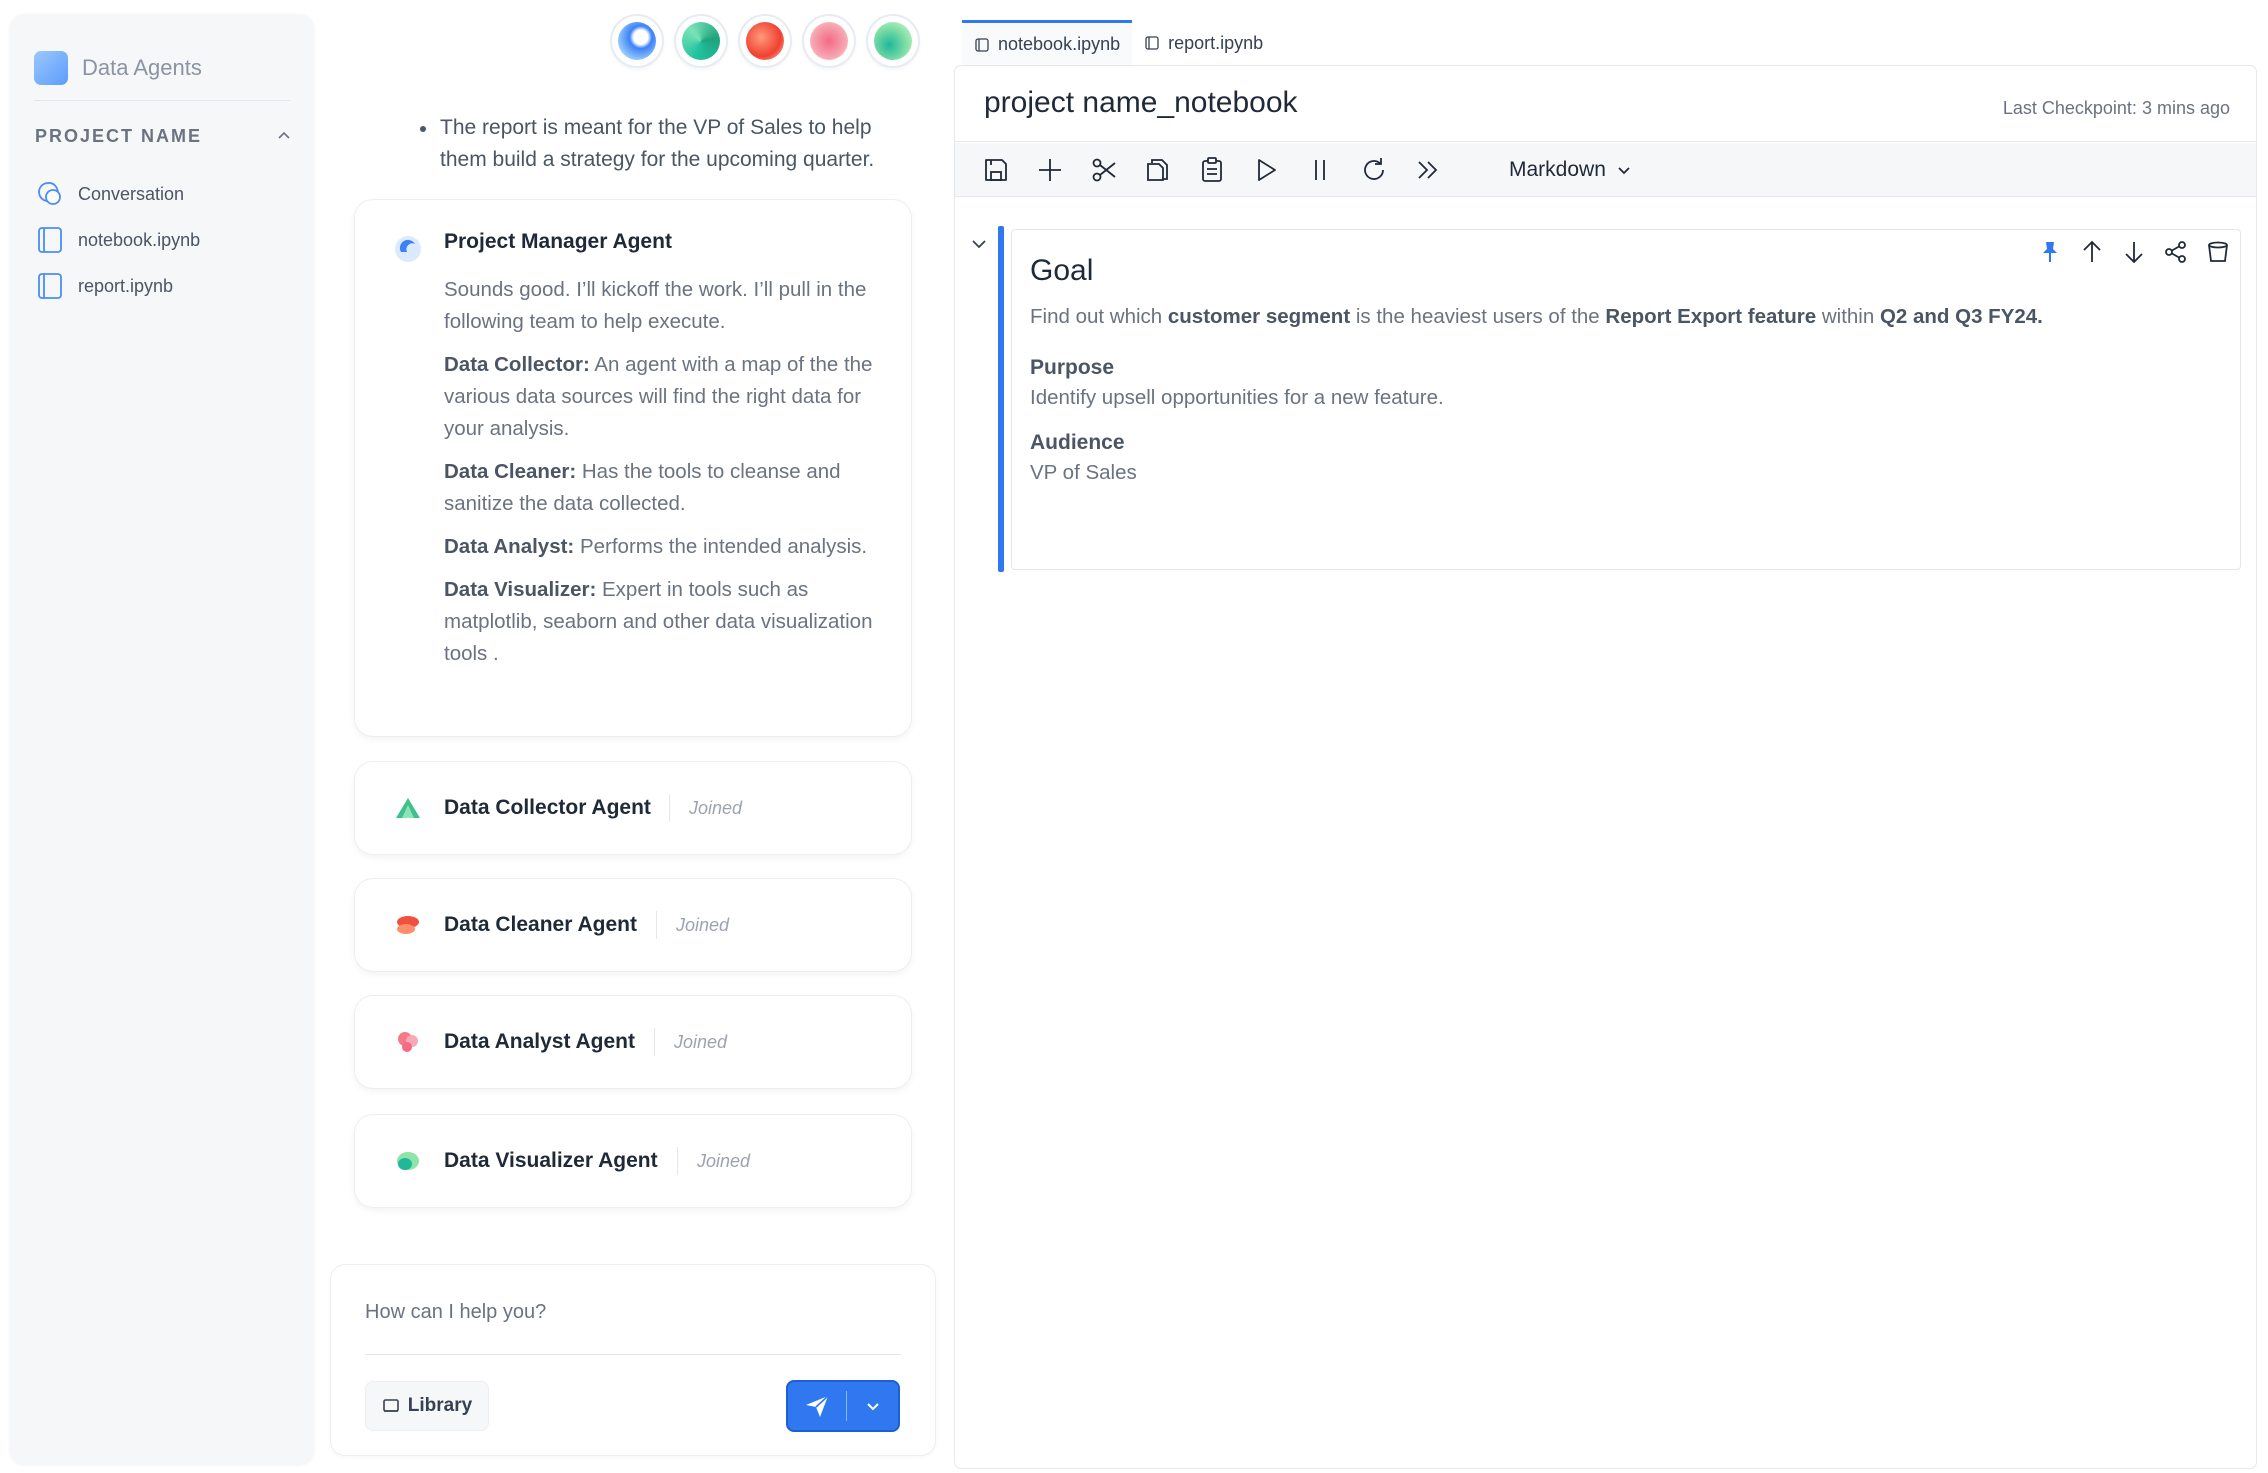 The width and height of the screenshot is (2268, 1473). Describe the element at coordinates (547, 807) in the screenshot. I see `agent-name: Data Collector Agent` at that location.